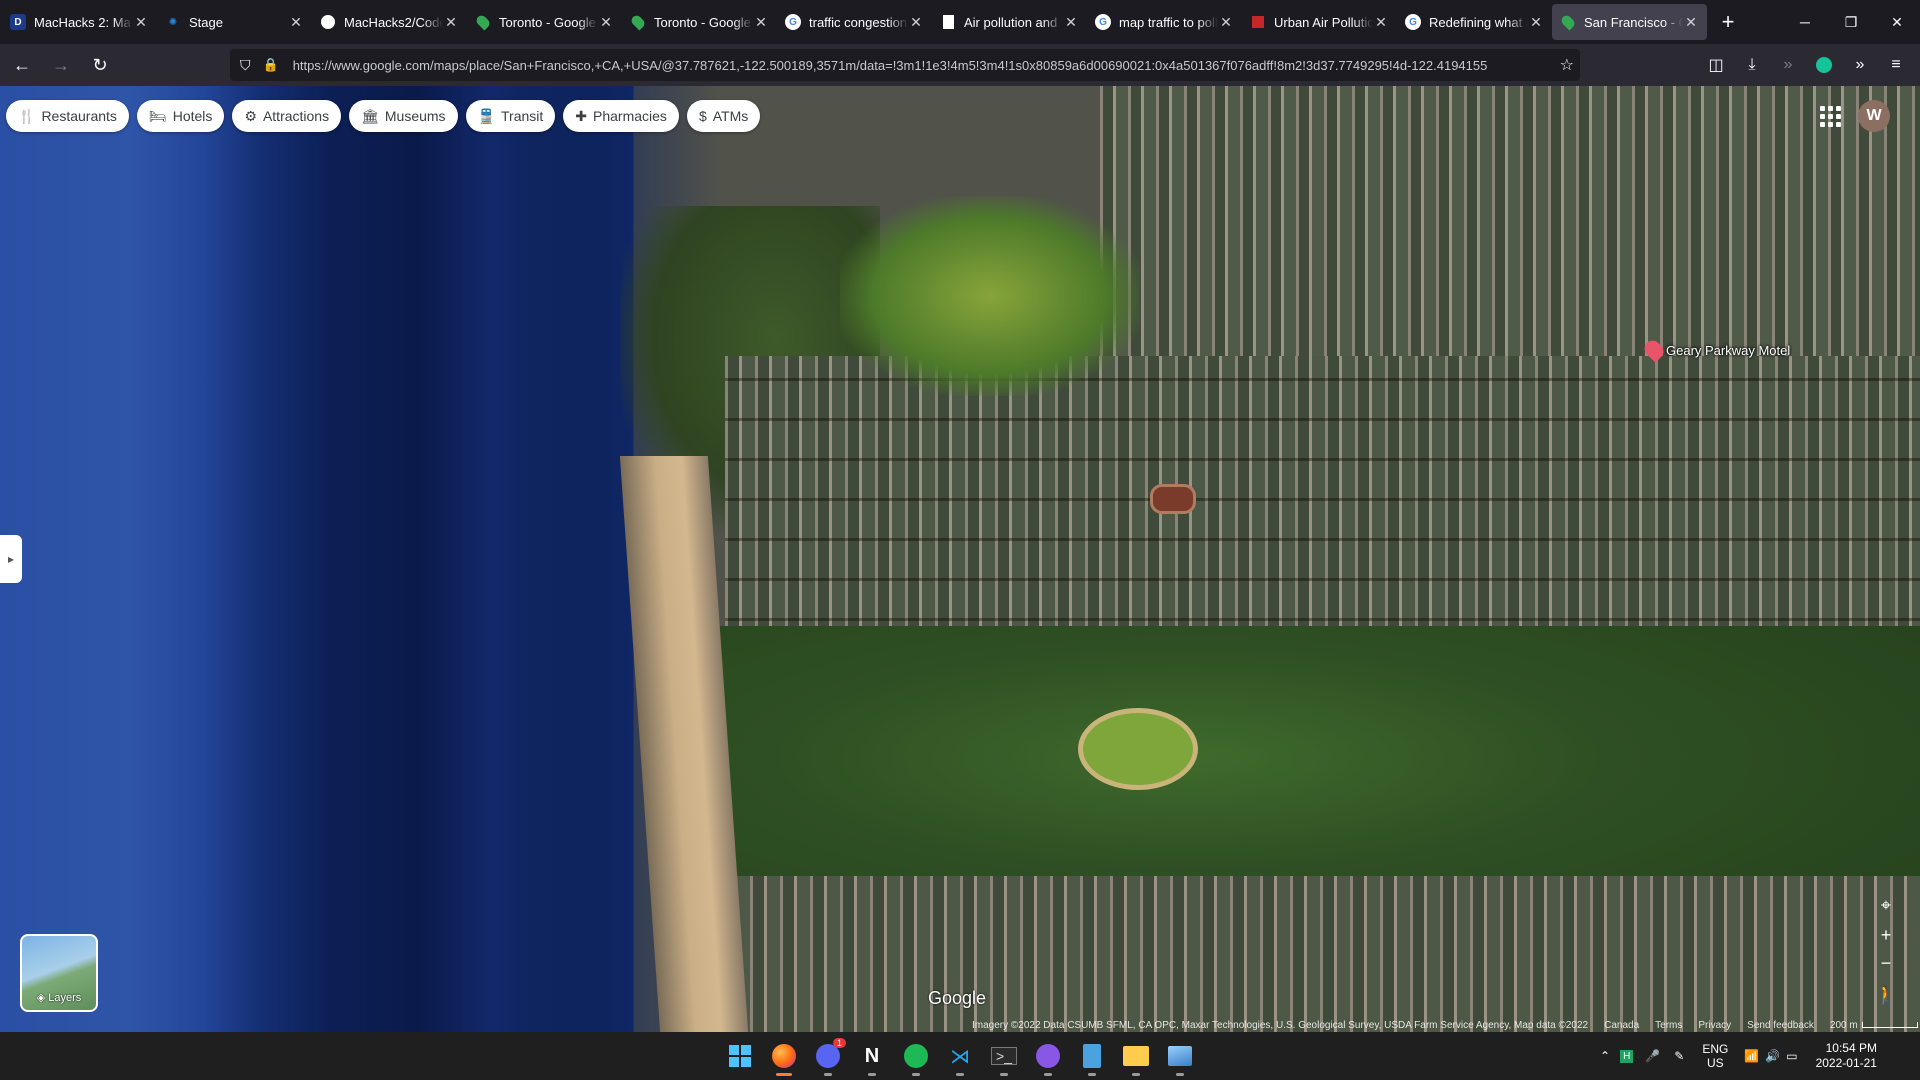  Describe the element at coordinates (287, 116) in the screenshot. I see `chip-attractions: ⚙ Attractions` at that location.